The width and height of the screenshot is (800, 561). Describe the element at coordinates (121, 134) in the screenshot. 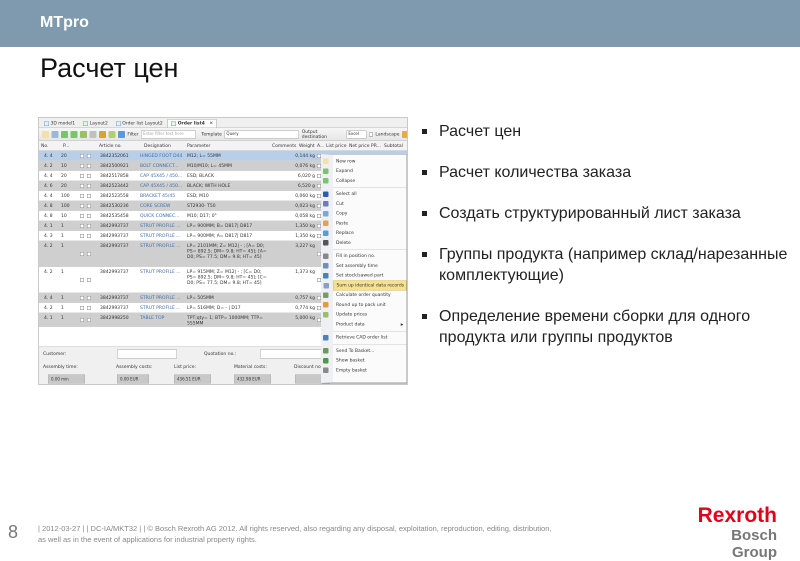

I see `export-icon` at that location.